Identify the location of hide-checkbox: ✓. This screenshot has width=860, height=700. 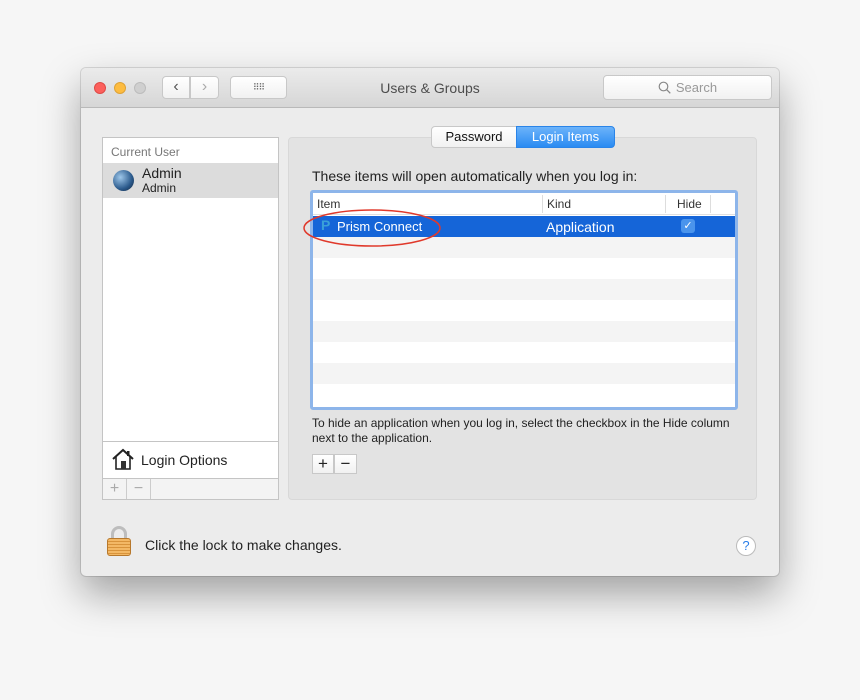
(688, 226).